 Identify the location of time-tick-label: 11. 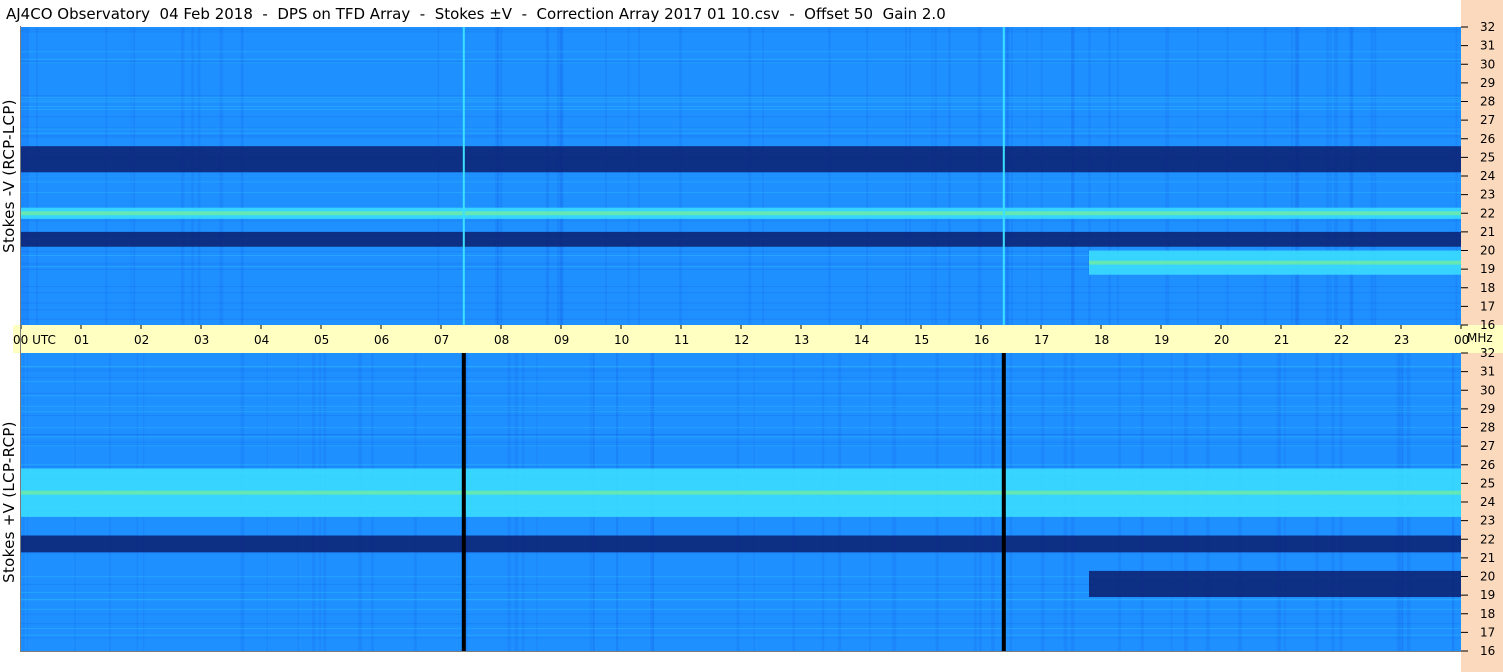
(681, 340).